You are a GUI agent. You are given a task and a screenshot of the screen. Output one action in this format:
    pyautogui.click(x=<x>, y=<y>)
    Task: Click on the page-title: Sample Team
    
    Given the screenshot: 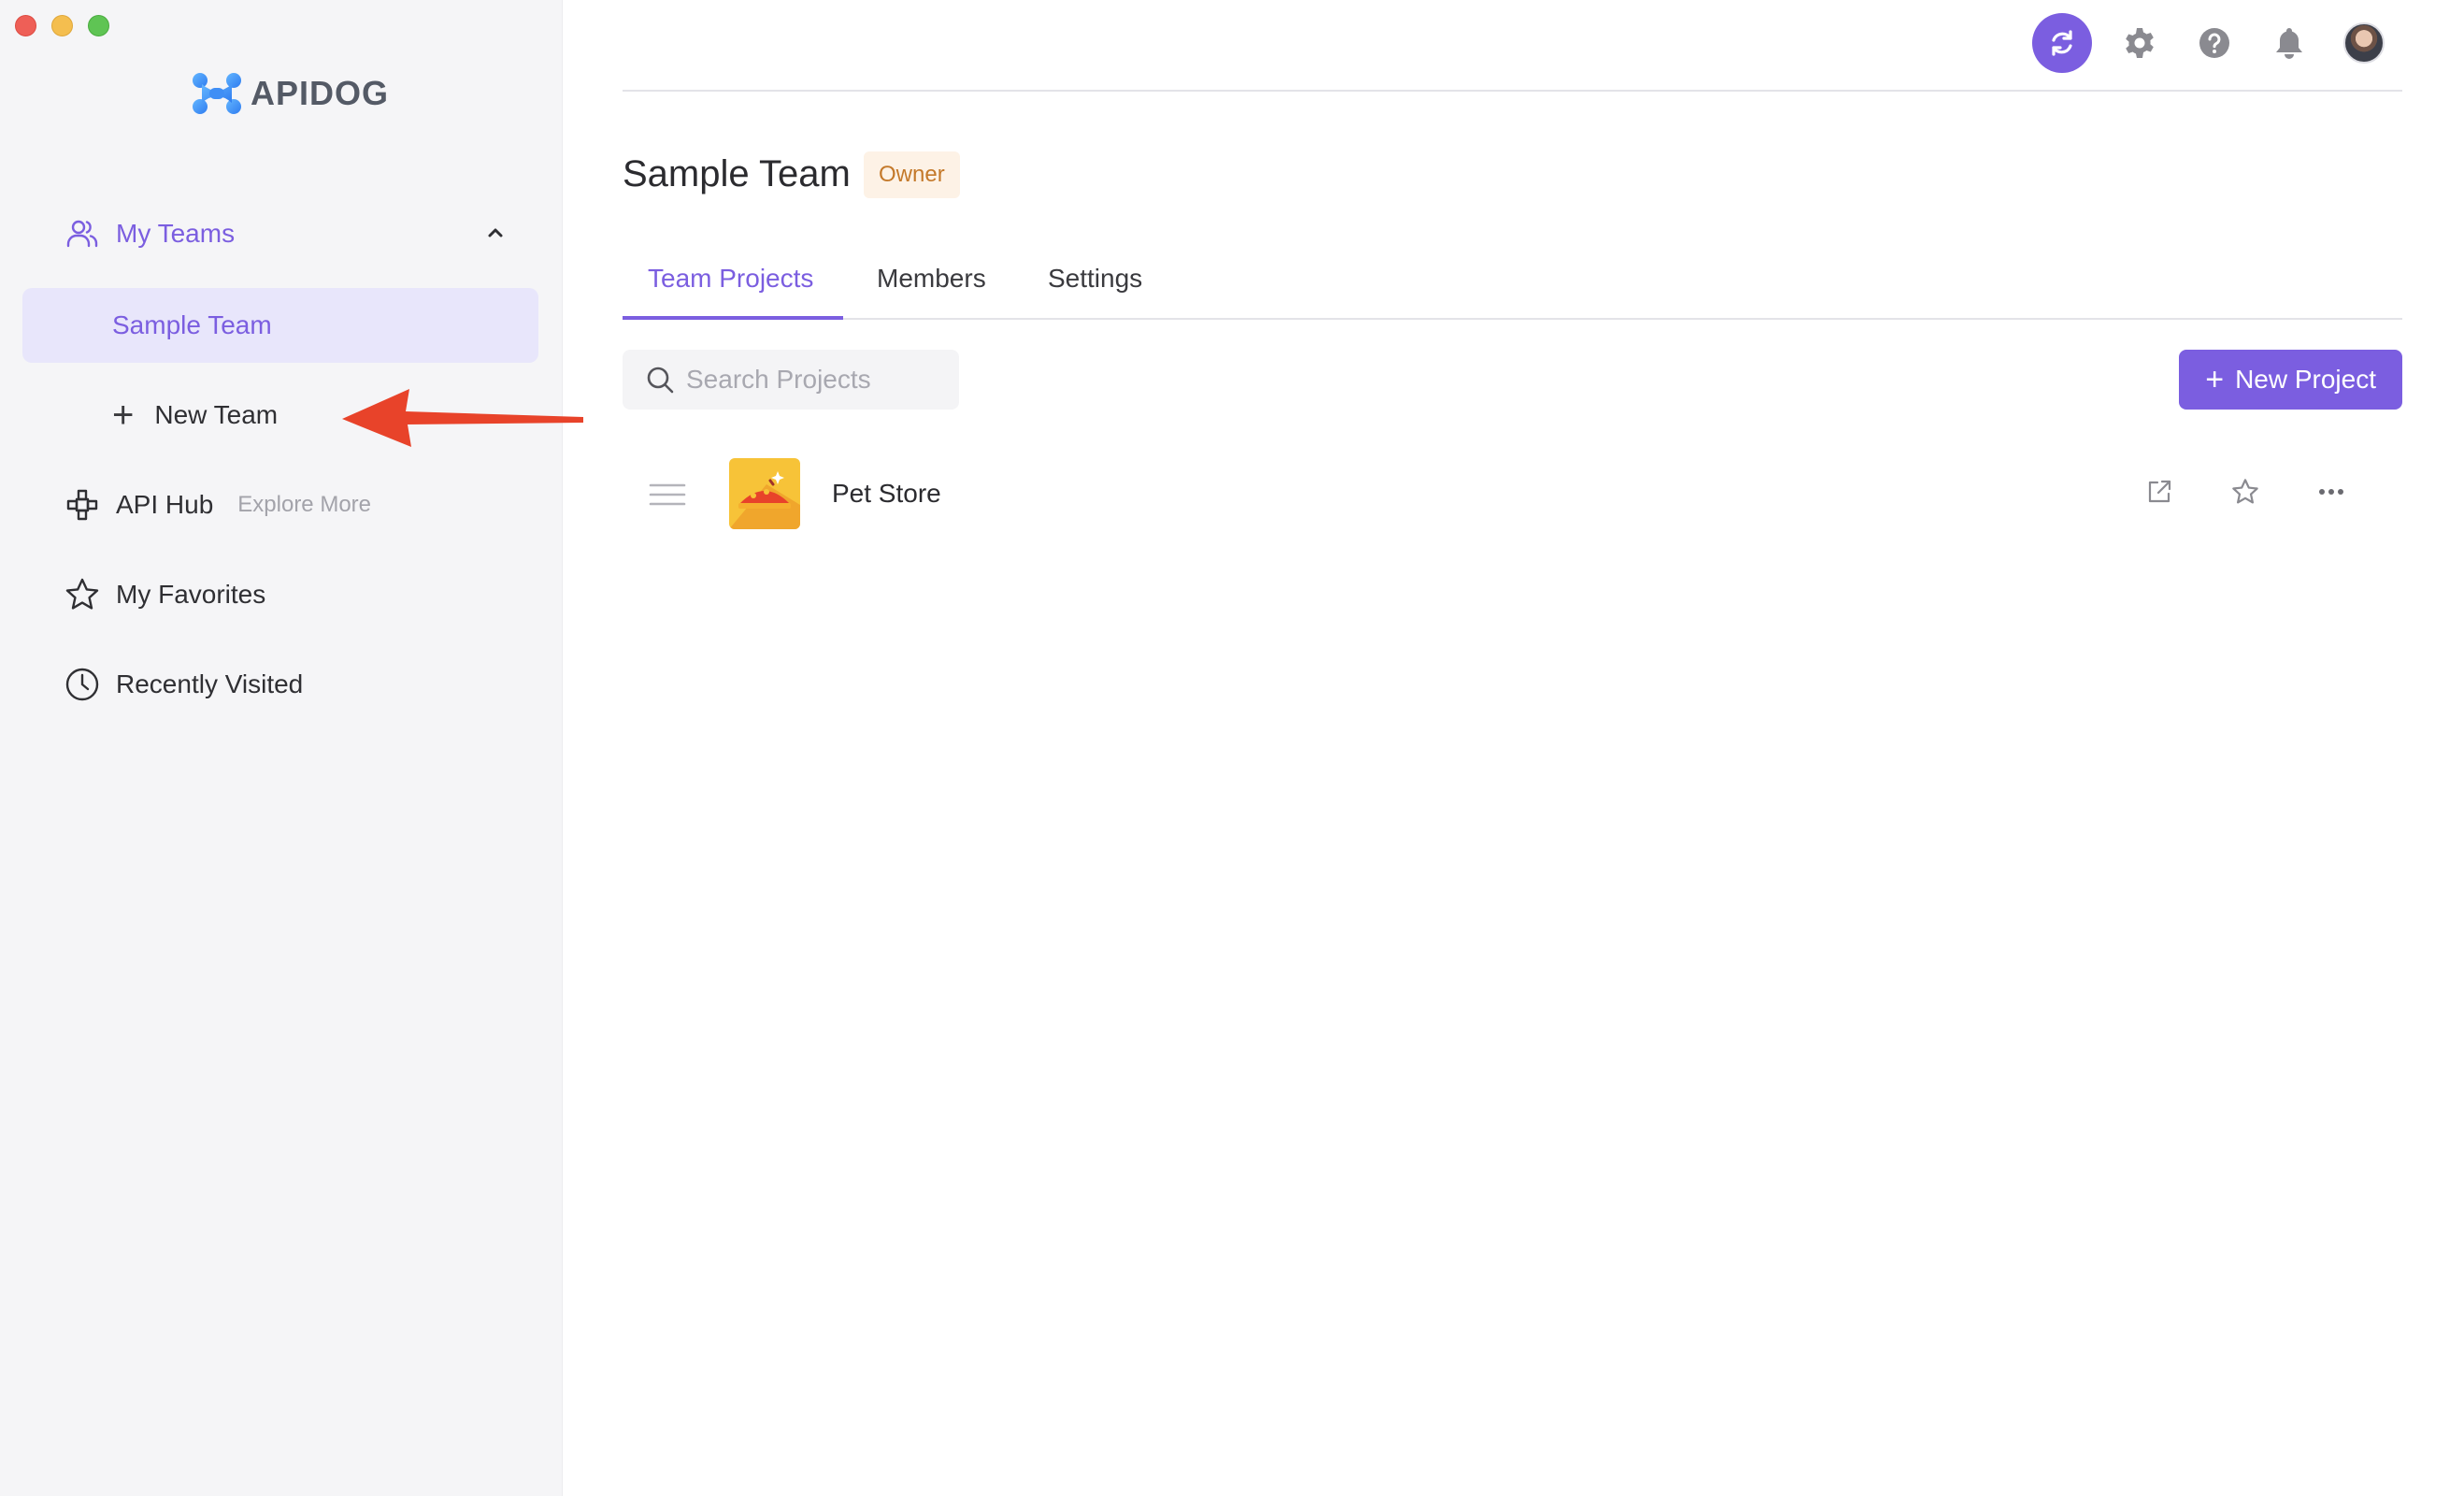 What is the action you would take?
    pyautogui.click(x=737, y=173)
    